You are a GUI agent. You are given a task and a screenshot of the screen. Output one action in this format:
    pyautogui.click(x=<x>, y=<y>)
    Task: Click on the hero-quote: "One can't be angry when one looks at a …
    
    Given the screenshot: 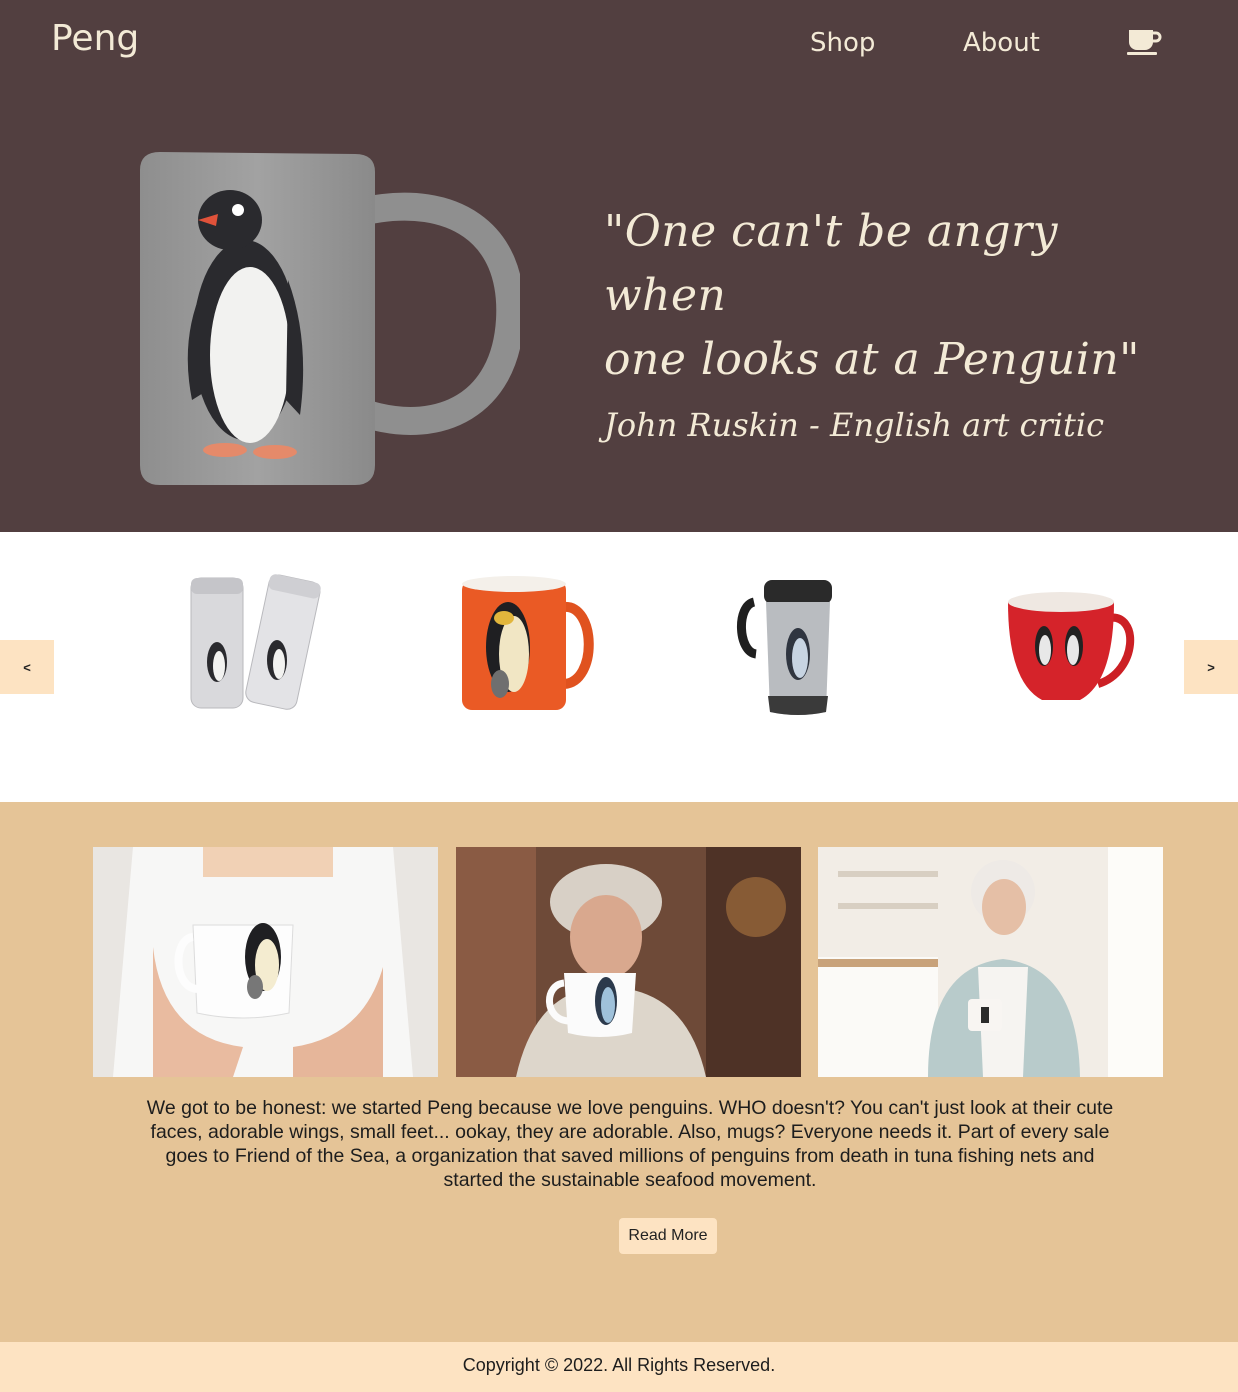 What is the action you would take?
    pyautogui.click(x=884, y=322)
    